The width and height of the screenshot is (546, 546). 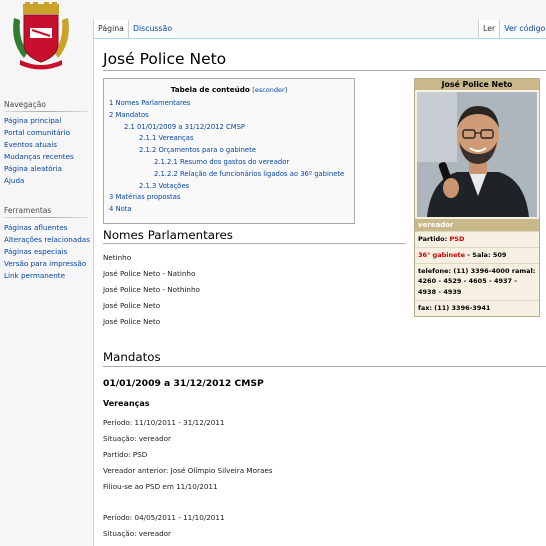 What do you see at coordinates (126, 403) in the screenshot?
I see `vereancas-heading: Vereanças` at bounding box center [126, 403].